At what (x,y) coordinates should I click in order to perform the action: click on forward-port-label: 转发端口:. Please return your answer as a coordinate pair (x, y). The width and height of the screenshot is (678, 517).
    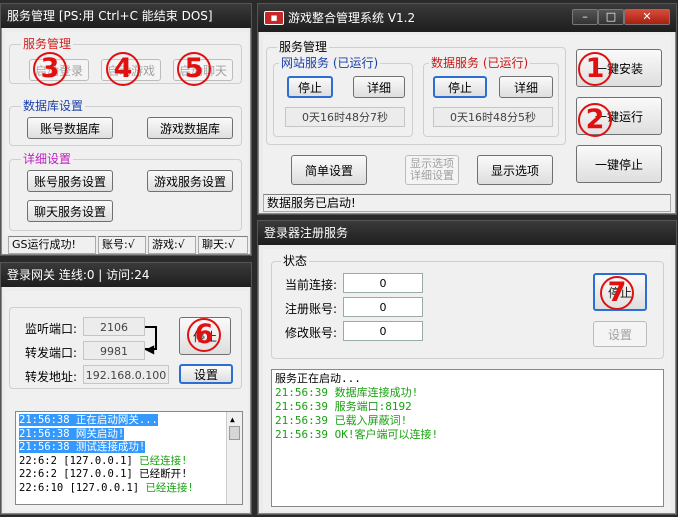
    Looking at the image, I should click on (51, 353).